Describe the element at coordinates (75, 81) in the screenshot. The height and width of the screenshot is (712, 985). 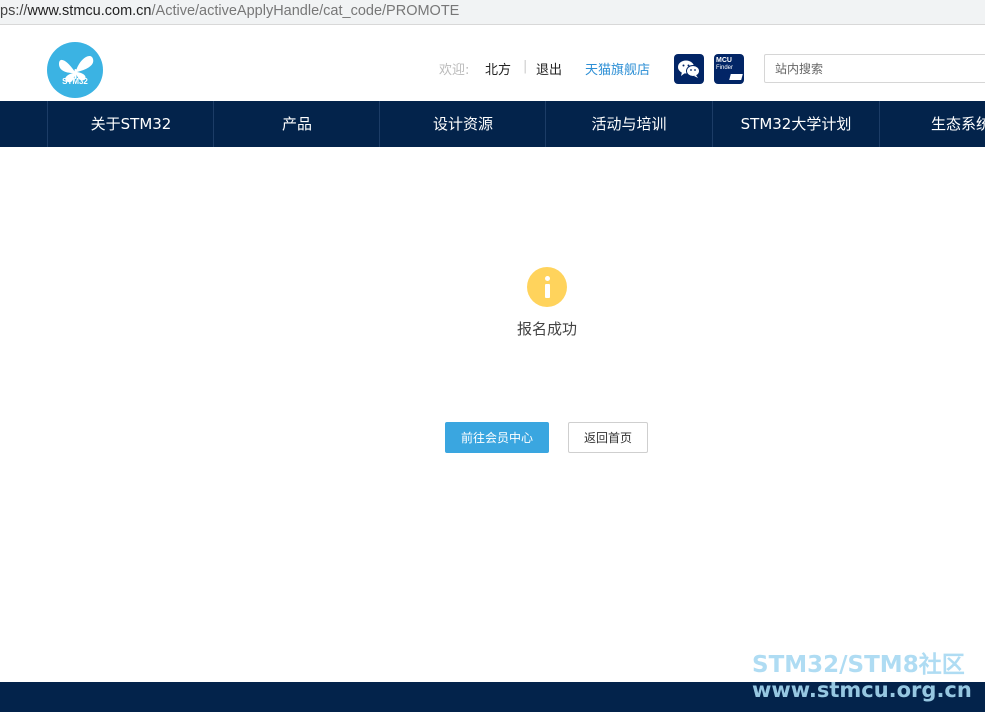
I see `logo-label: STM32` at that location.